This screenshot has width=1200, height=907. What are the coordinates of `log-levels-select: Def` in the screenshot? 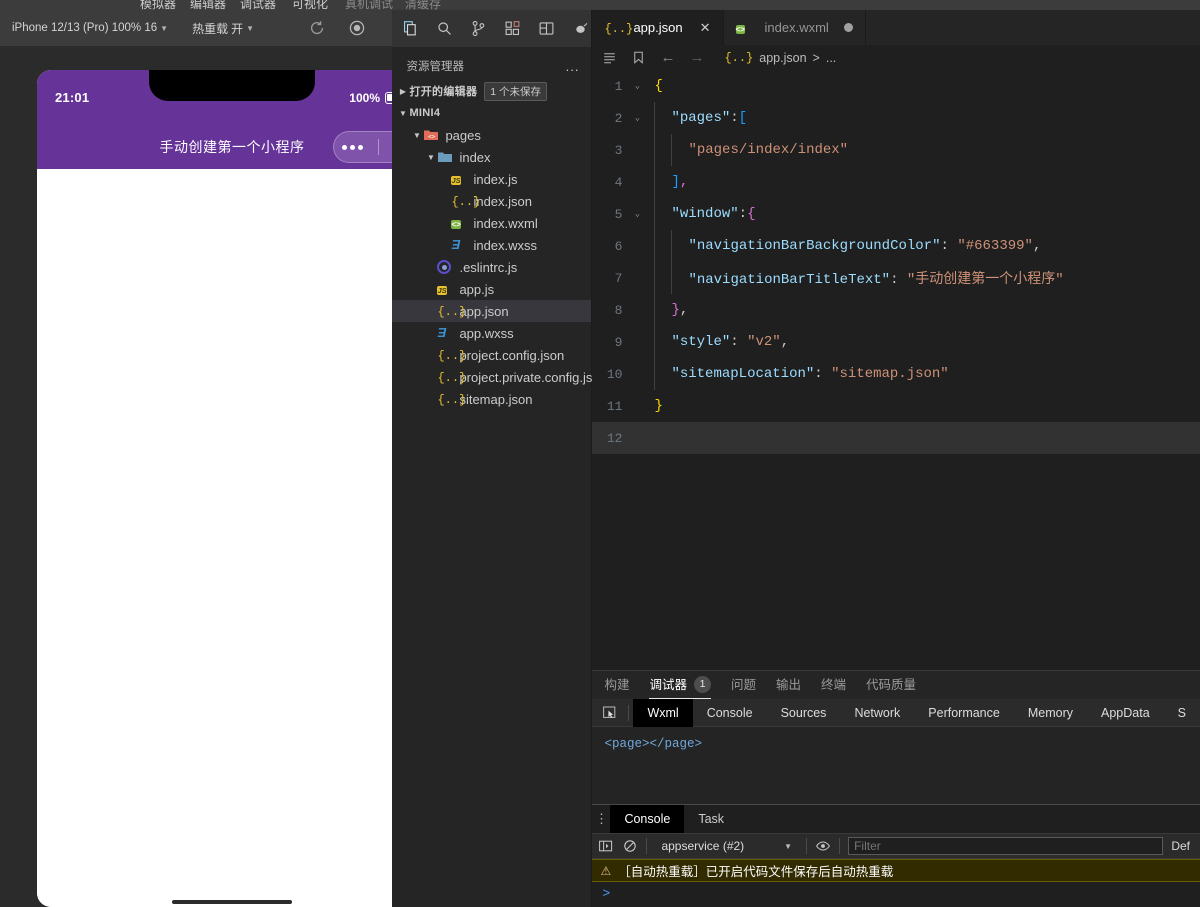 It's located at (1182, 846).